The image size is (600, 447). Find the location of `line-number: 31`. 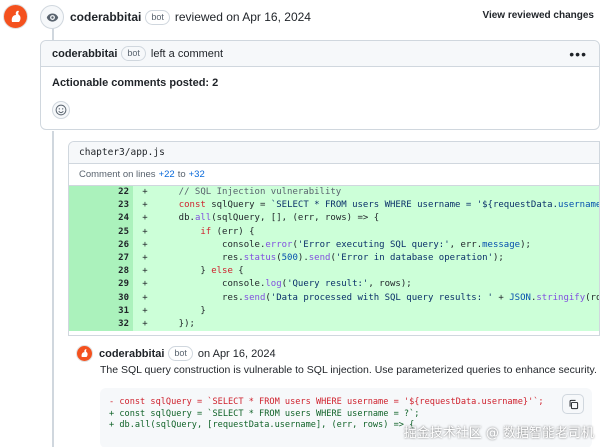

line-number: 31 is located at coordinates (101, 311).